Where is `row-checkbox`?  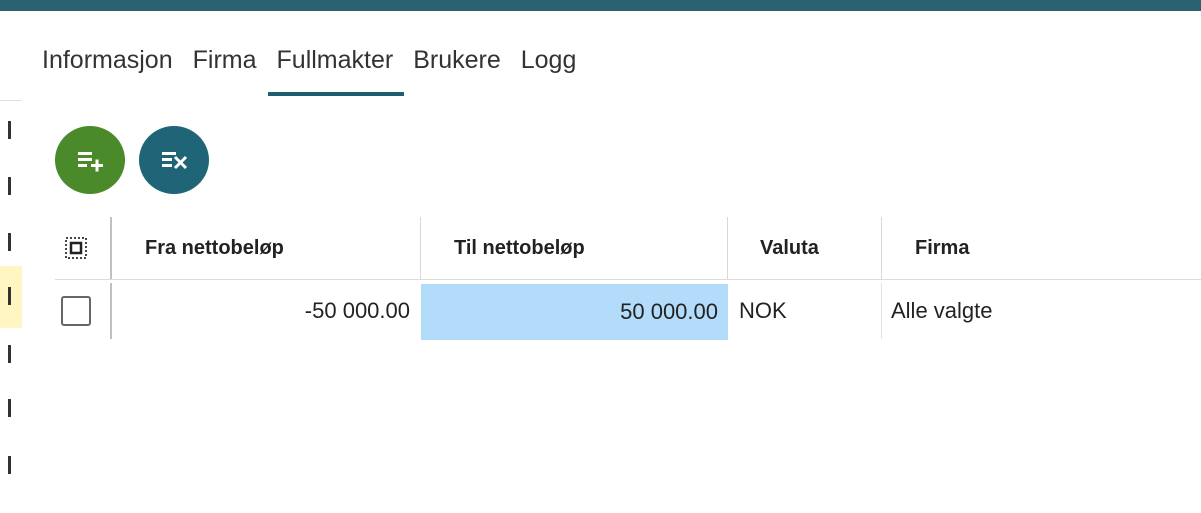
row-checkbox is located at coordinates (75, 311).